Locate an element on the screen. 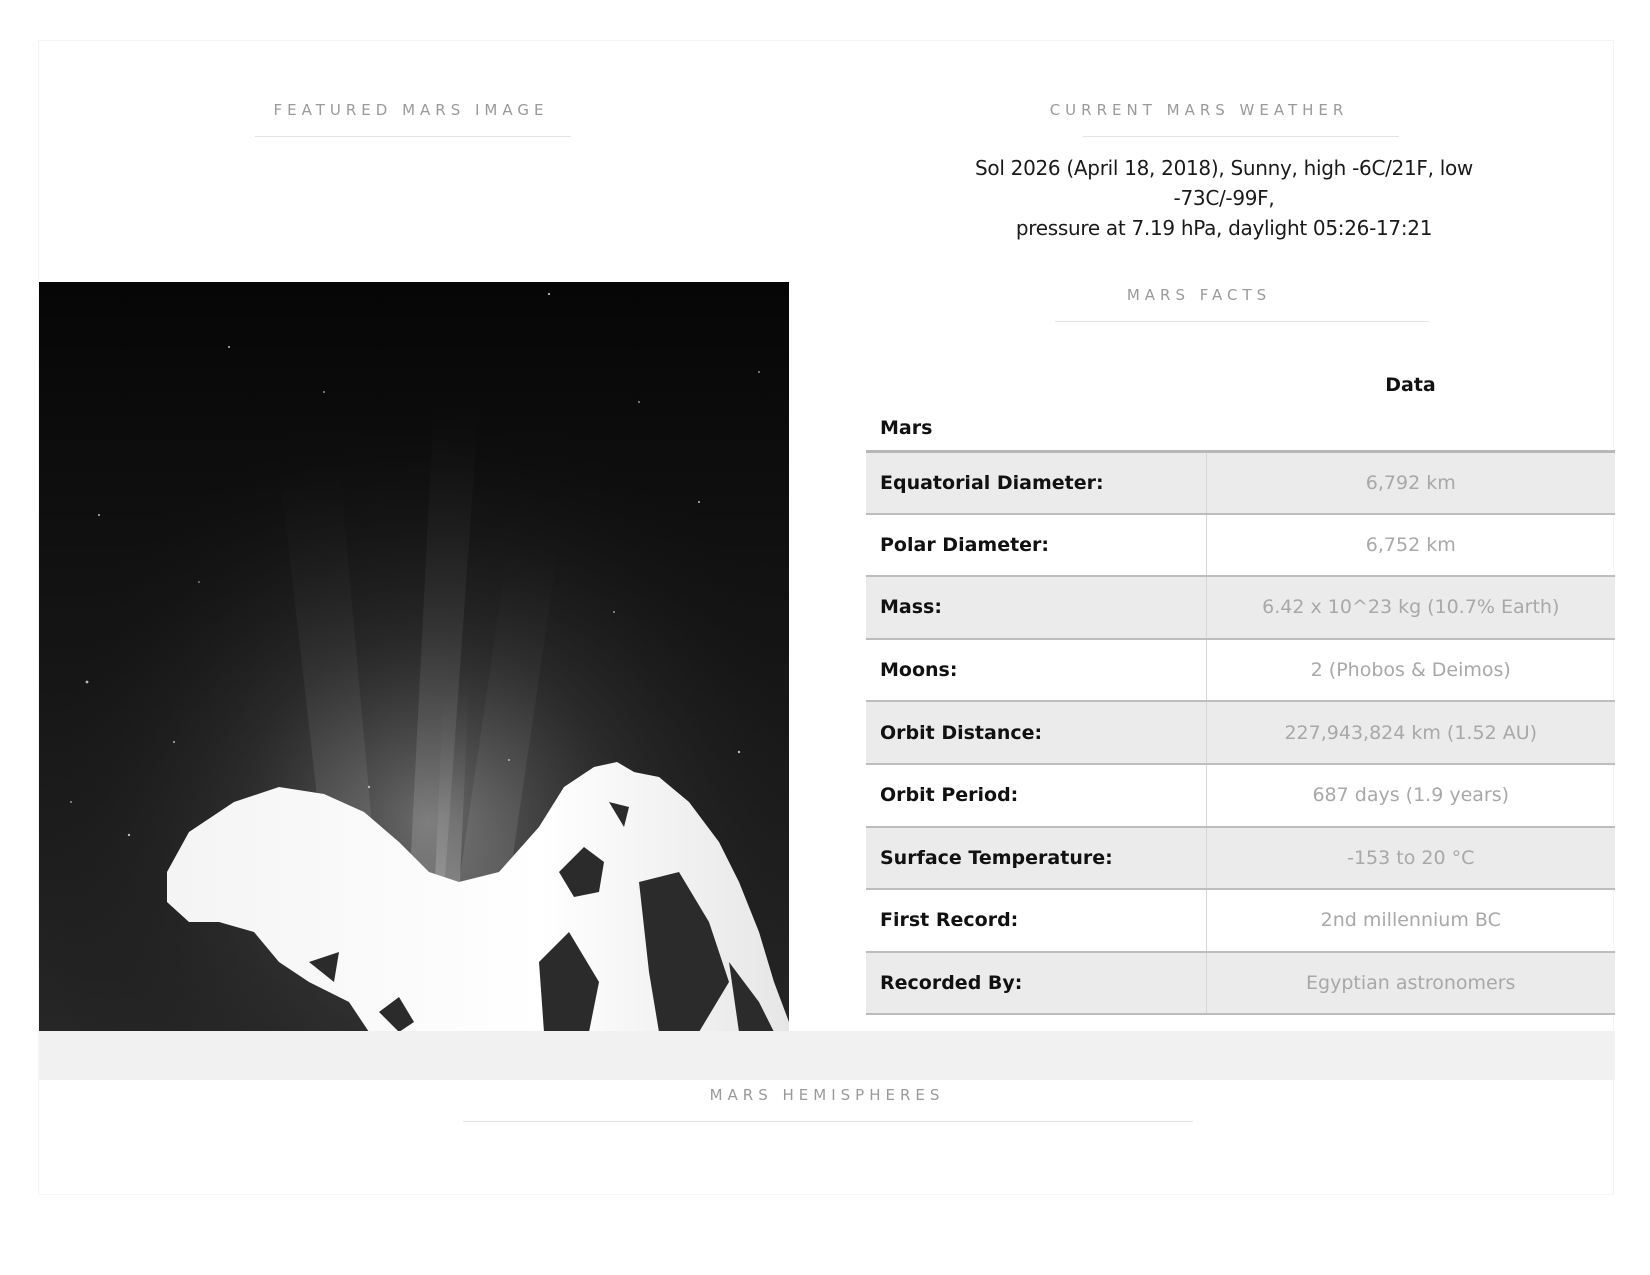  featured-image-rule is located at coordinates (413, 136).